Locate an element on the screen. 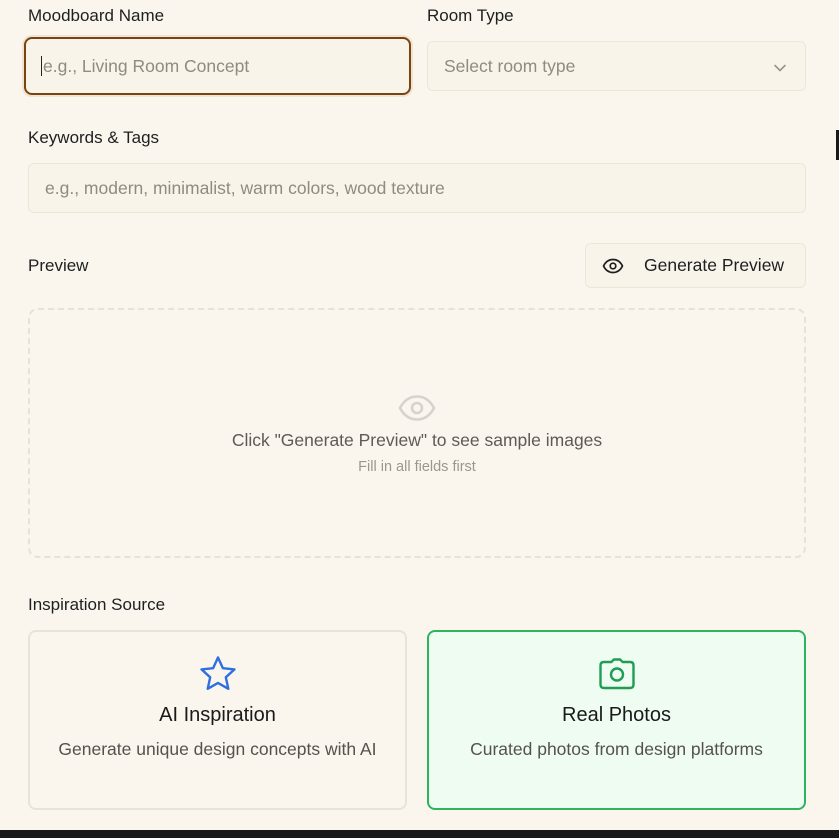 Image resolution: width=839 pixels, height=838 pixels. generate-preview-label: Generate Preview is located at coordinates (714, 265).